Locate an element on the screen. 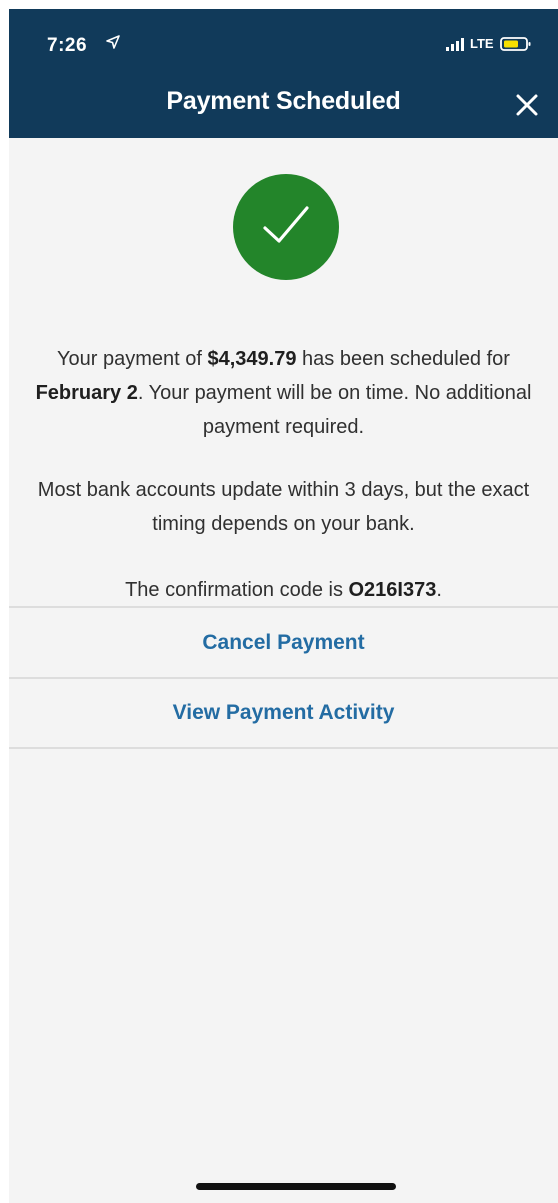  status-time: 7:26 is located at coordinates (67, 45).